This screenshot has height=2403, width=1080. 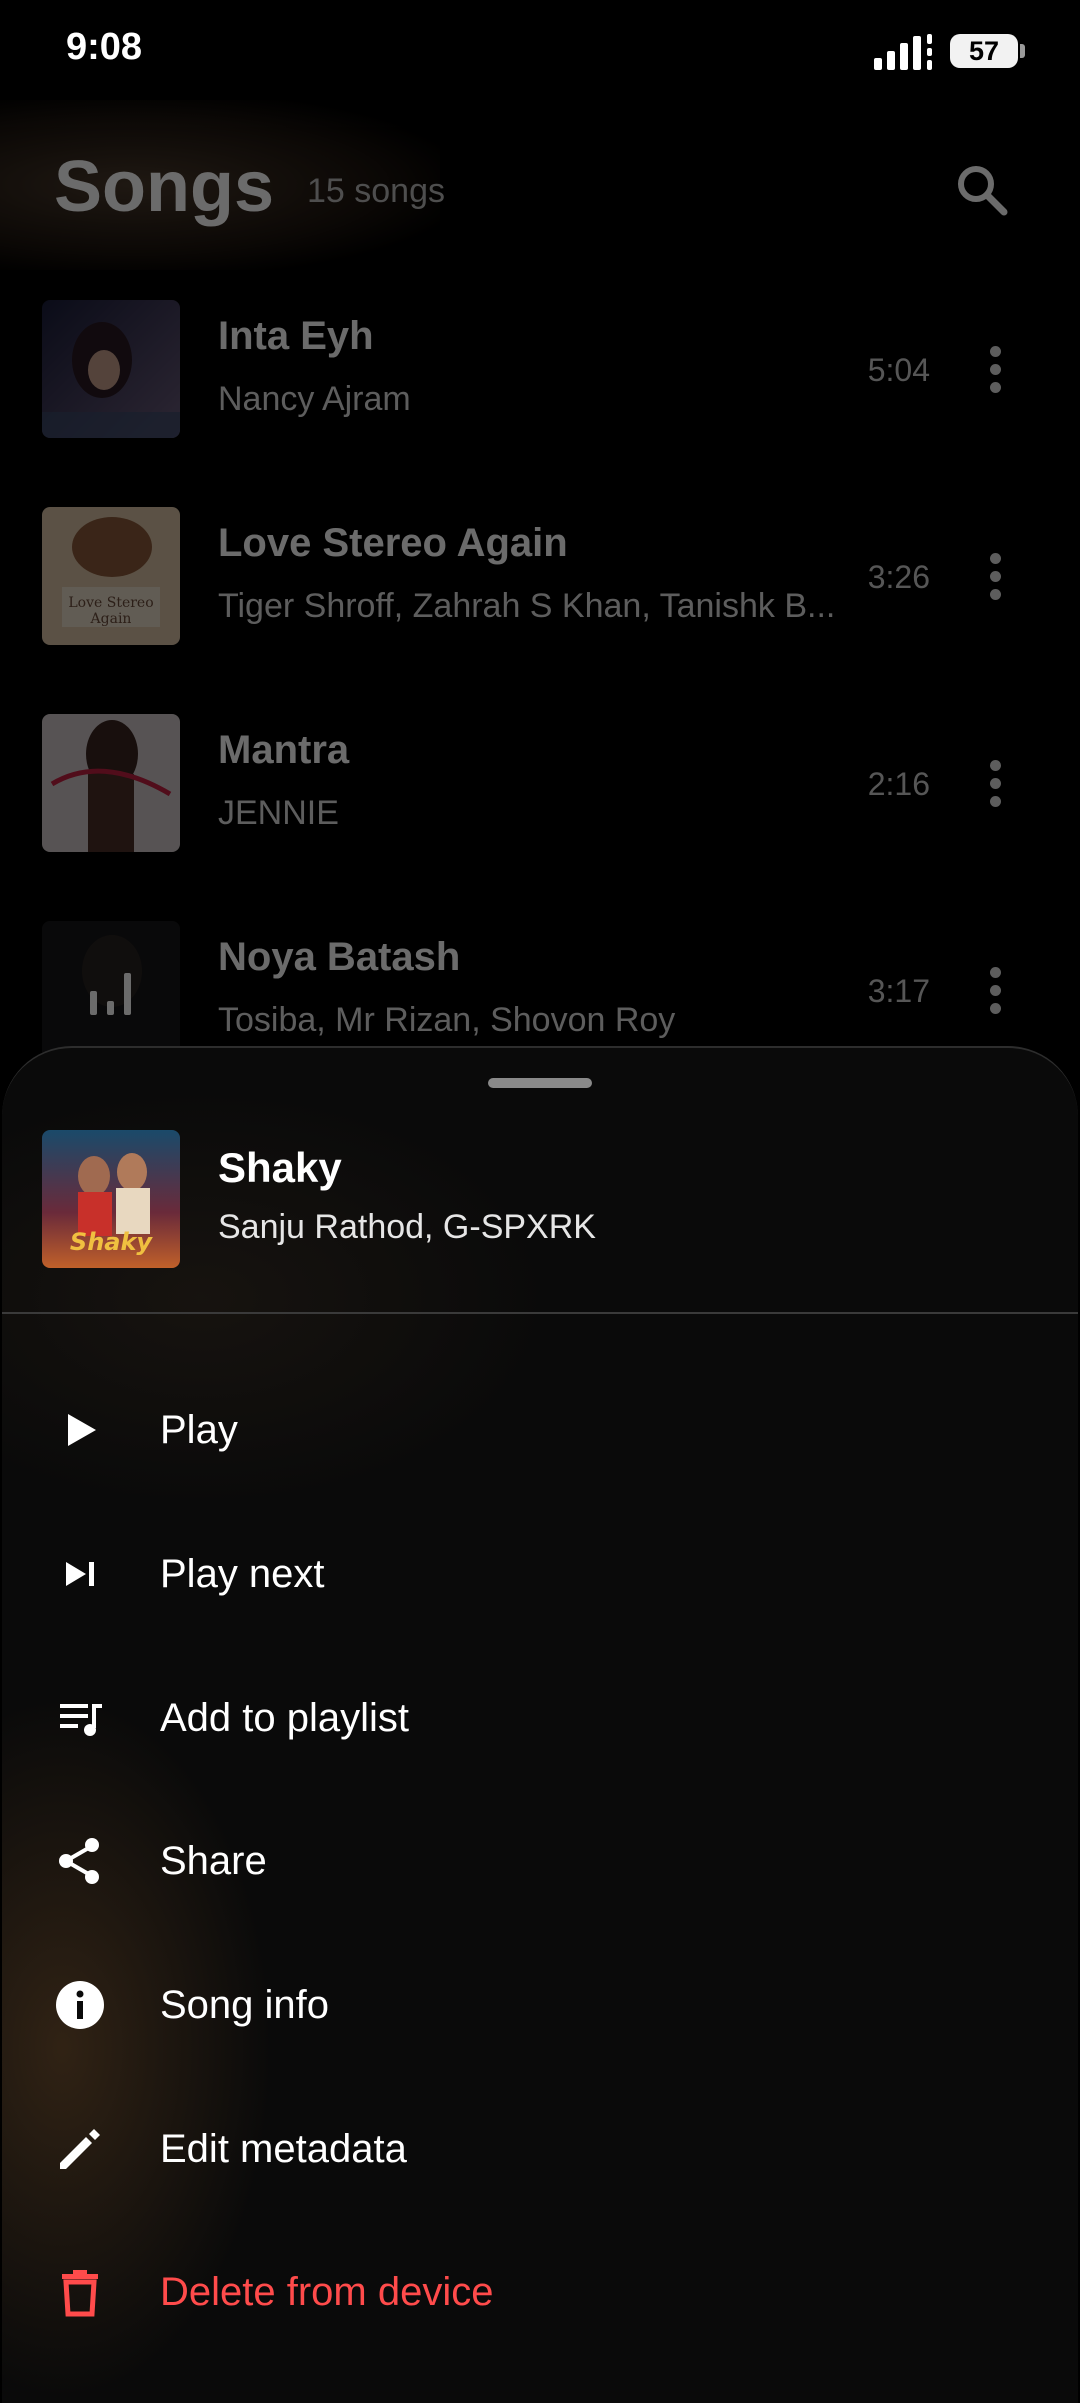 What do you see at coordinates (245, 2005) in the screenshot?
I see `menu-item-label: Song info` at bounding box center [245, 2005].